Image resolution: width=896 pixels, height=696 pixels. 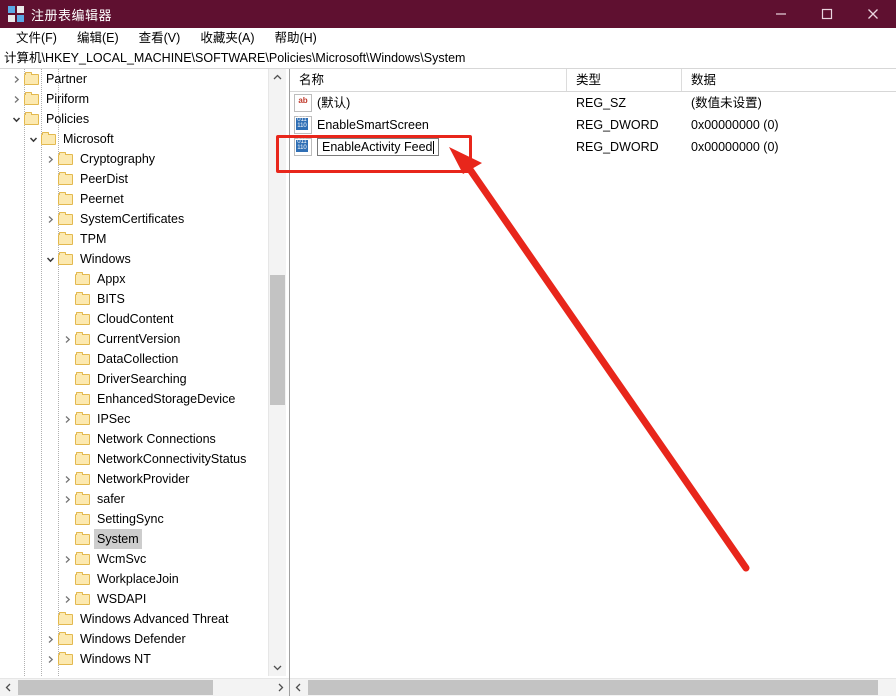 What do you see at coordinates (111, 299) in the screenshot?
I see `tree-item-label: BITS` at bounding box center [111, 299].